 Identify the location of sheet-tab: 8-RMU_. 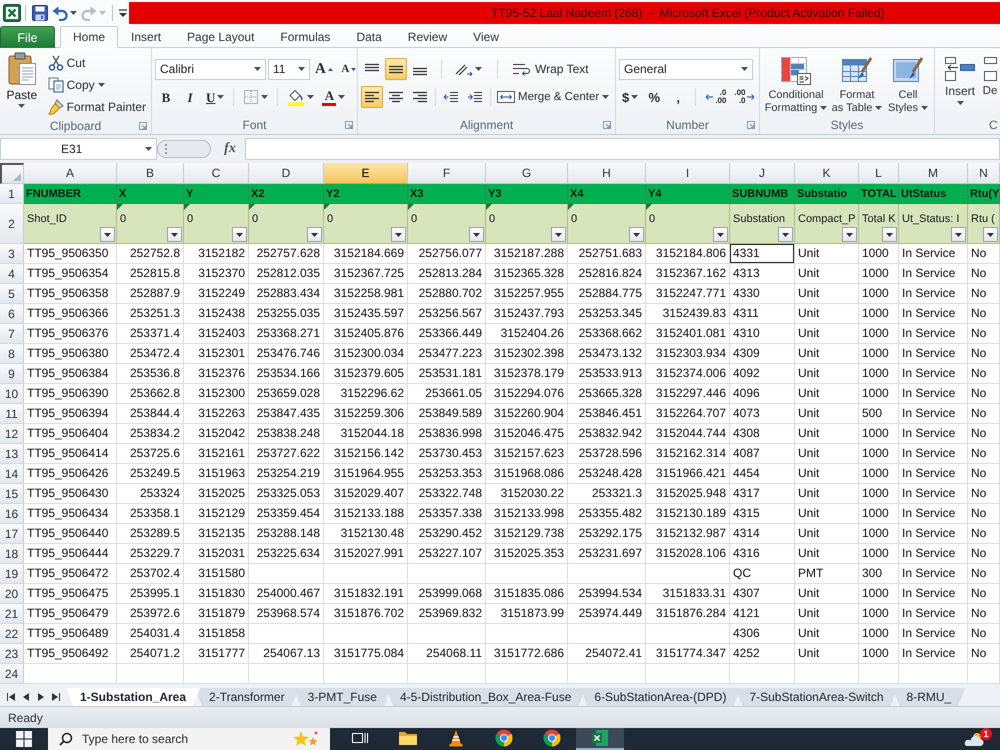
(929, 697).